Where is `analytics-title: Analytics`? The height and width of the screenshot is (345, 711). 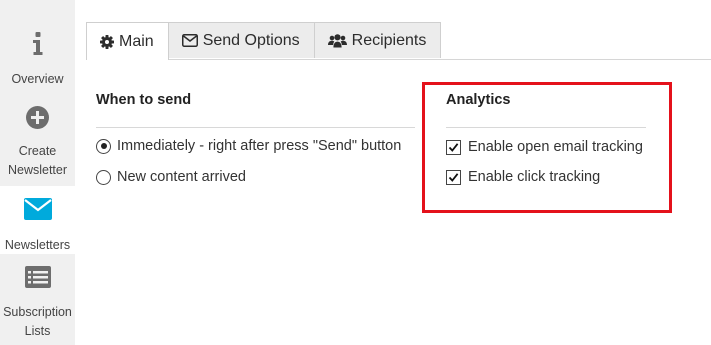 analytics-title: Analytics is located at coordinates (478, 100).